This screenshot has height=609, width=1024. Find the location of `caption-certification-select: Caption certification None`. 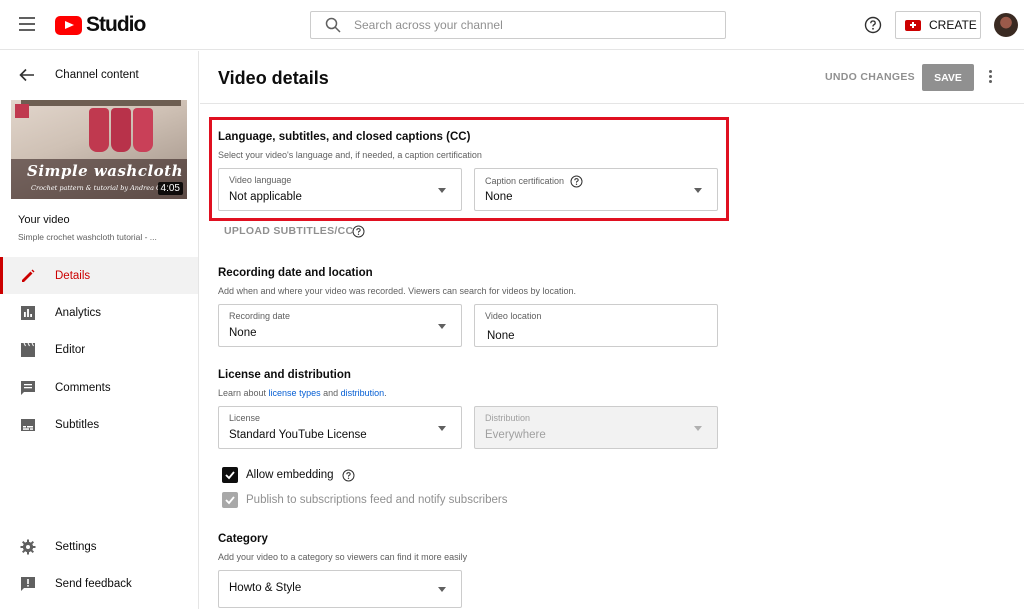

caption-certification-select: Caption certification None is located at coordinates (596, 189).